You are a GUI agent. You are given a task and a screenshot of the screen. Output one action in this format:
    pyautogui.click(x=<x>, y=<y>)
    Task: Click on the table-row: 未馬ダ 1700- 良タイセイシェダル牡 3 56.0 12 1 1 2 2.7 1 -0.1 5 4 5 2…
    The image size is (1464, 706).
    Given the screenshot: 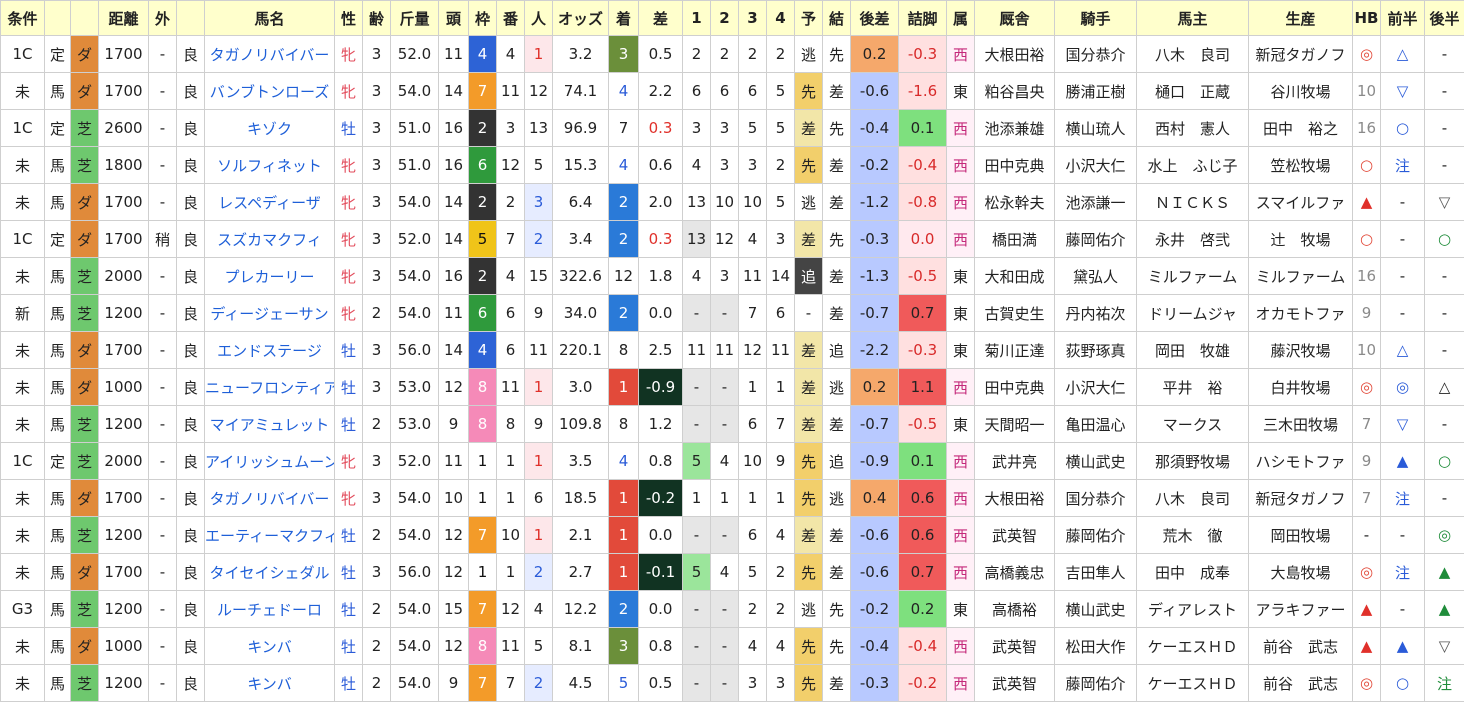 What is the action you would take?
    pyautogui.click(x=732, y=572)
    